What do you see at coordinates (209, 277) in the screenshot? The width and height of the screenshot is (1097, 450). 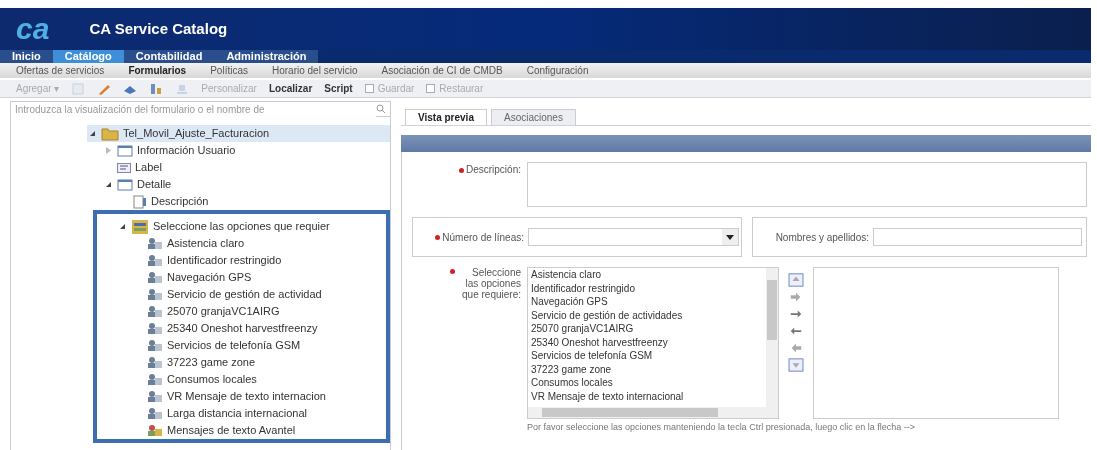 I see `tree-item: Navegación GPS` at bounding box center [209, 277].